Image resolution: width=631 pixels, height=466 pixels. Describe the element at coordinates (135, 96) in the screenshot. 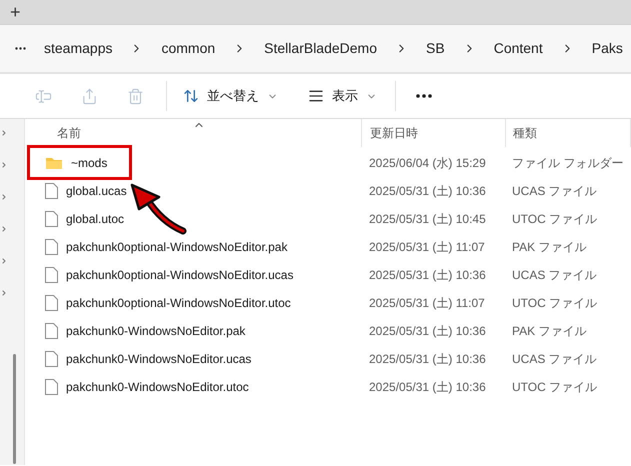

I see `trash-icon` at that location.